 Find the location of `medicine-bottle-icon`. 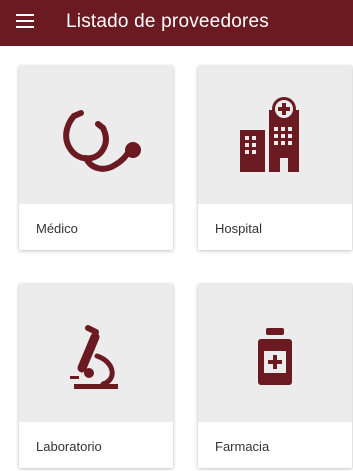

medicine-bottle-icon is located at coordinates (275, 356).